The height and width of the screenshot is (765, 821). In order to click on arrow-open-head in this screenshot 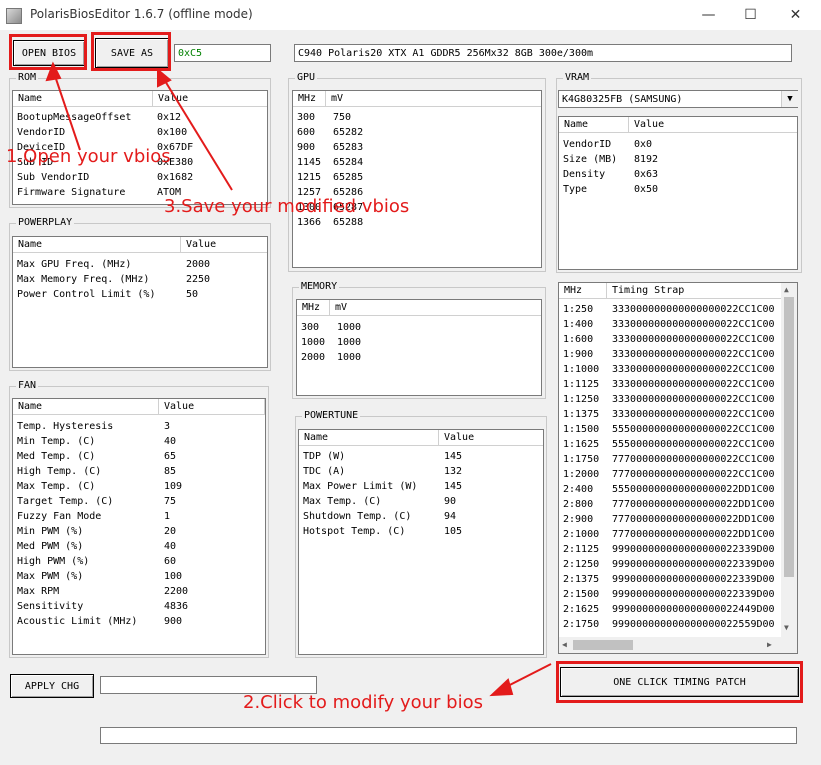, I will do `click(53, 71)`.